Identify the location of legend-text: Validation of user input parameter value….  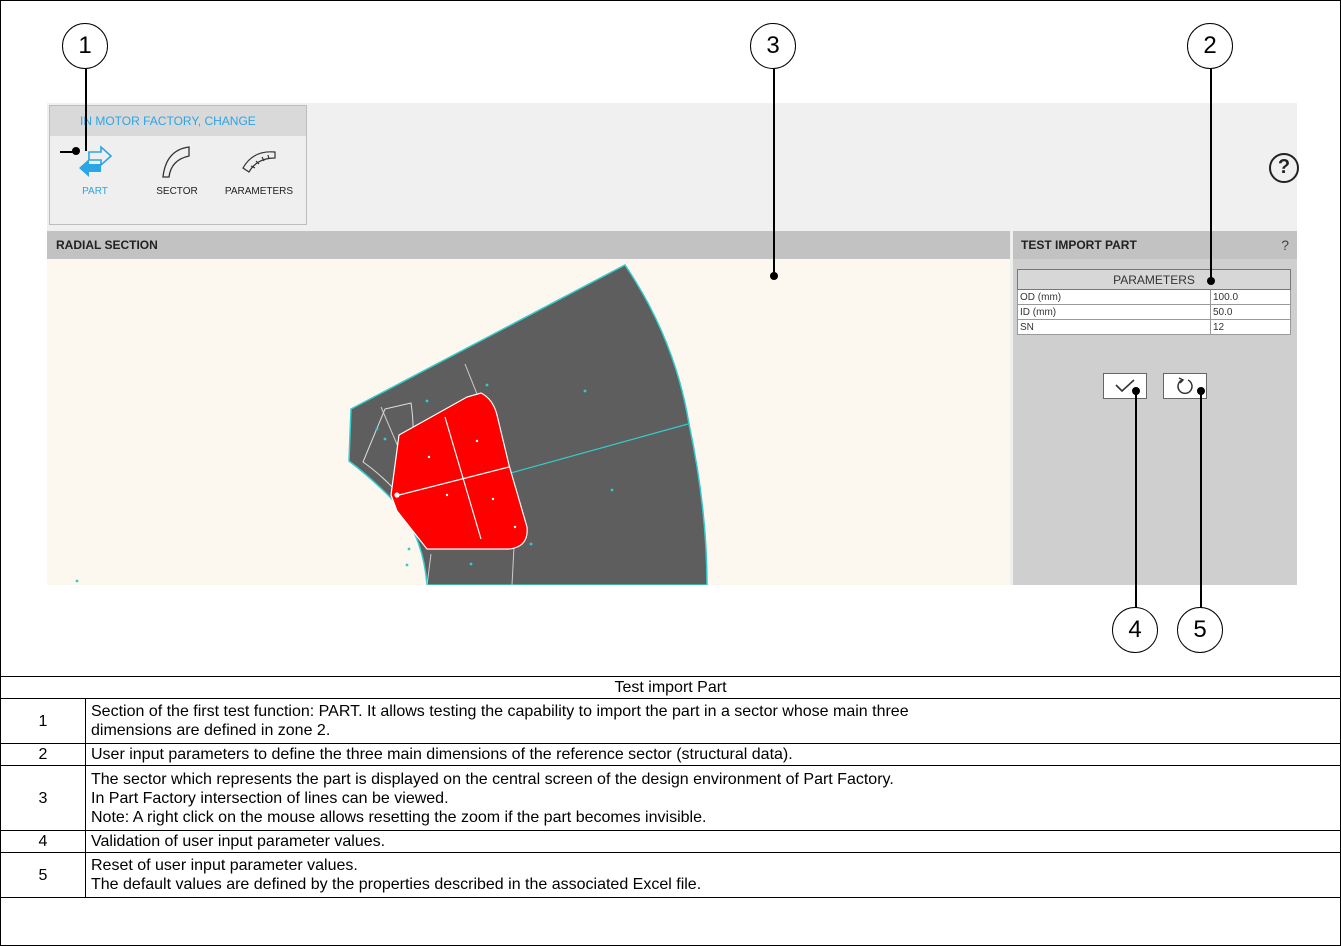
(238, 841).